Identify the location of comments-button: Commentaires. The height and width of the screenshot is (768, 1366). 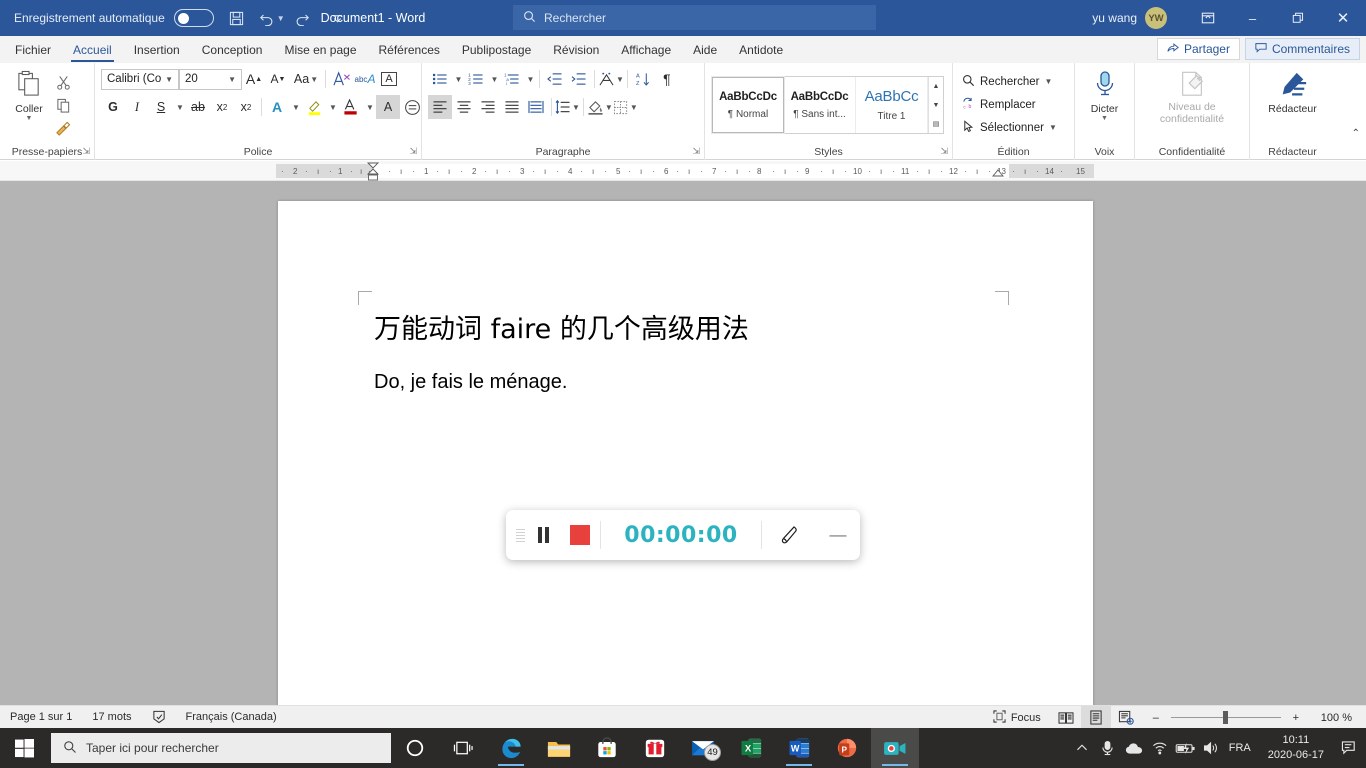
(1302, 49).